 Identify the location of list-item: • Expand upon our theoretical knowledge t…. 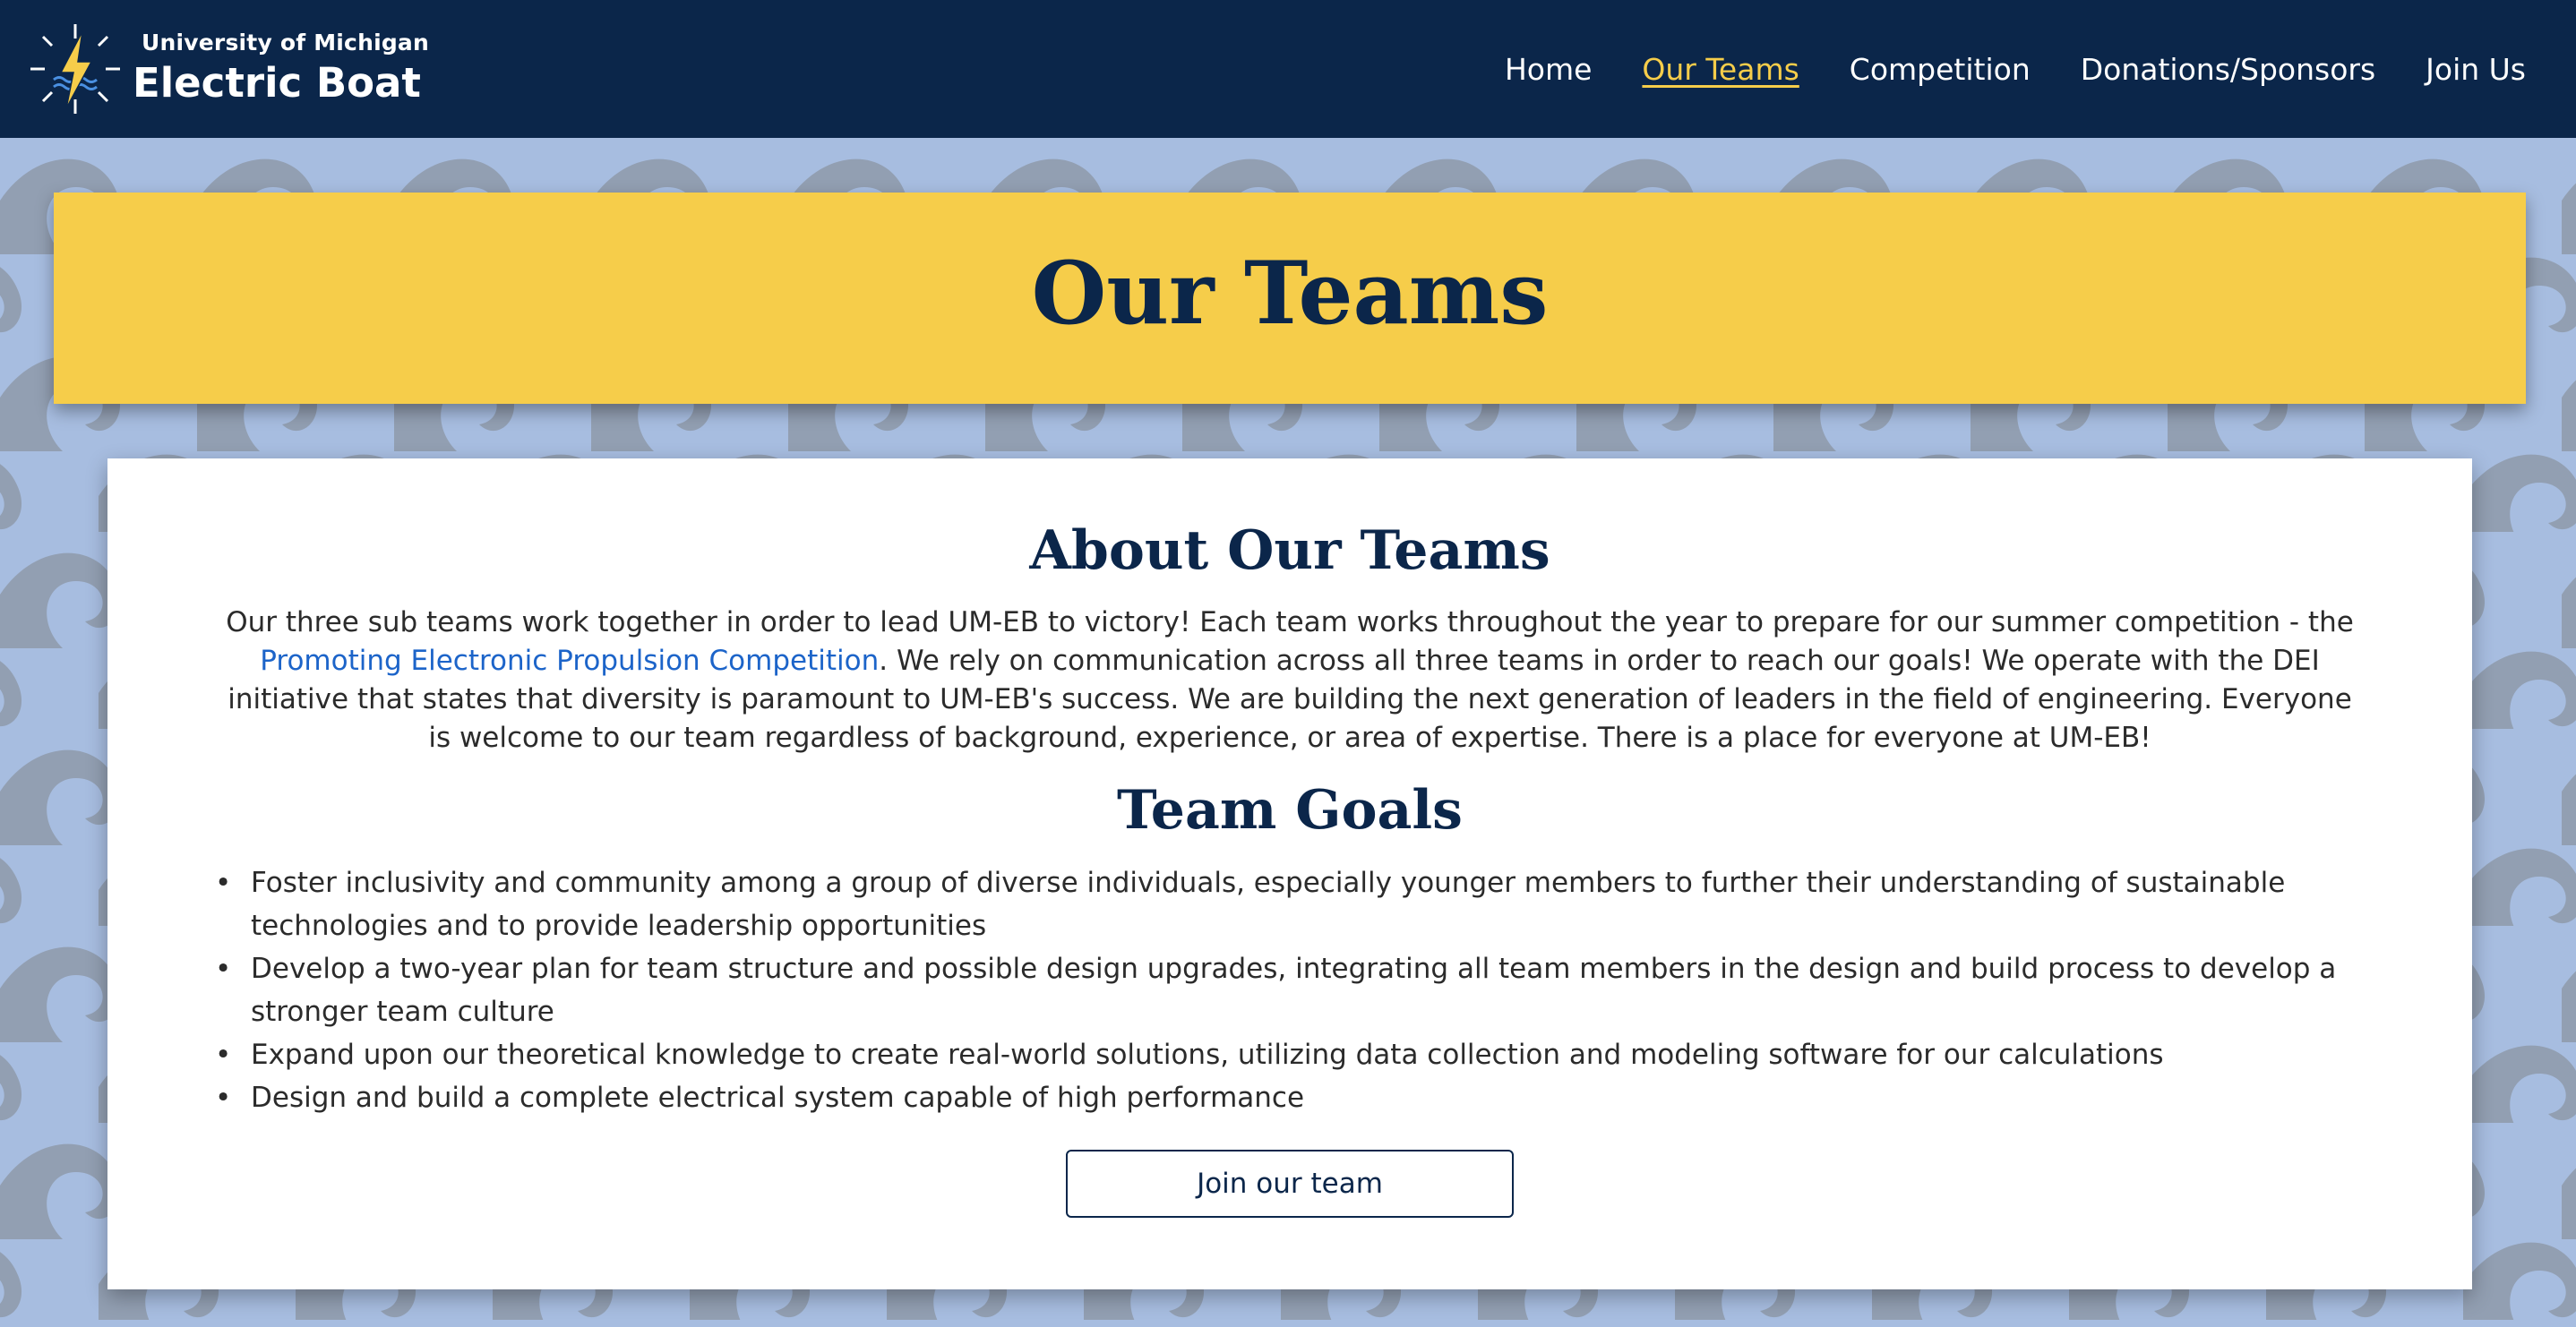
(1299, 1054).